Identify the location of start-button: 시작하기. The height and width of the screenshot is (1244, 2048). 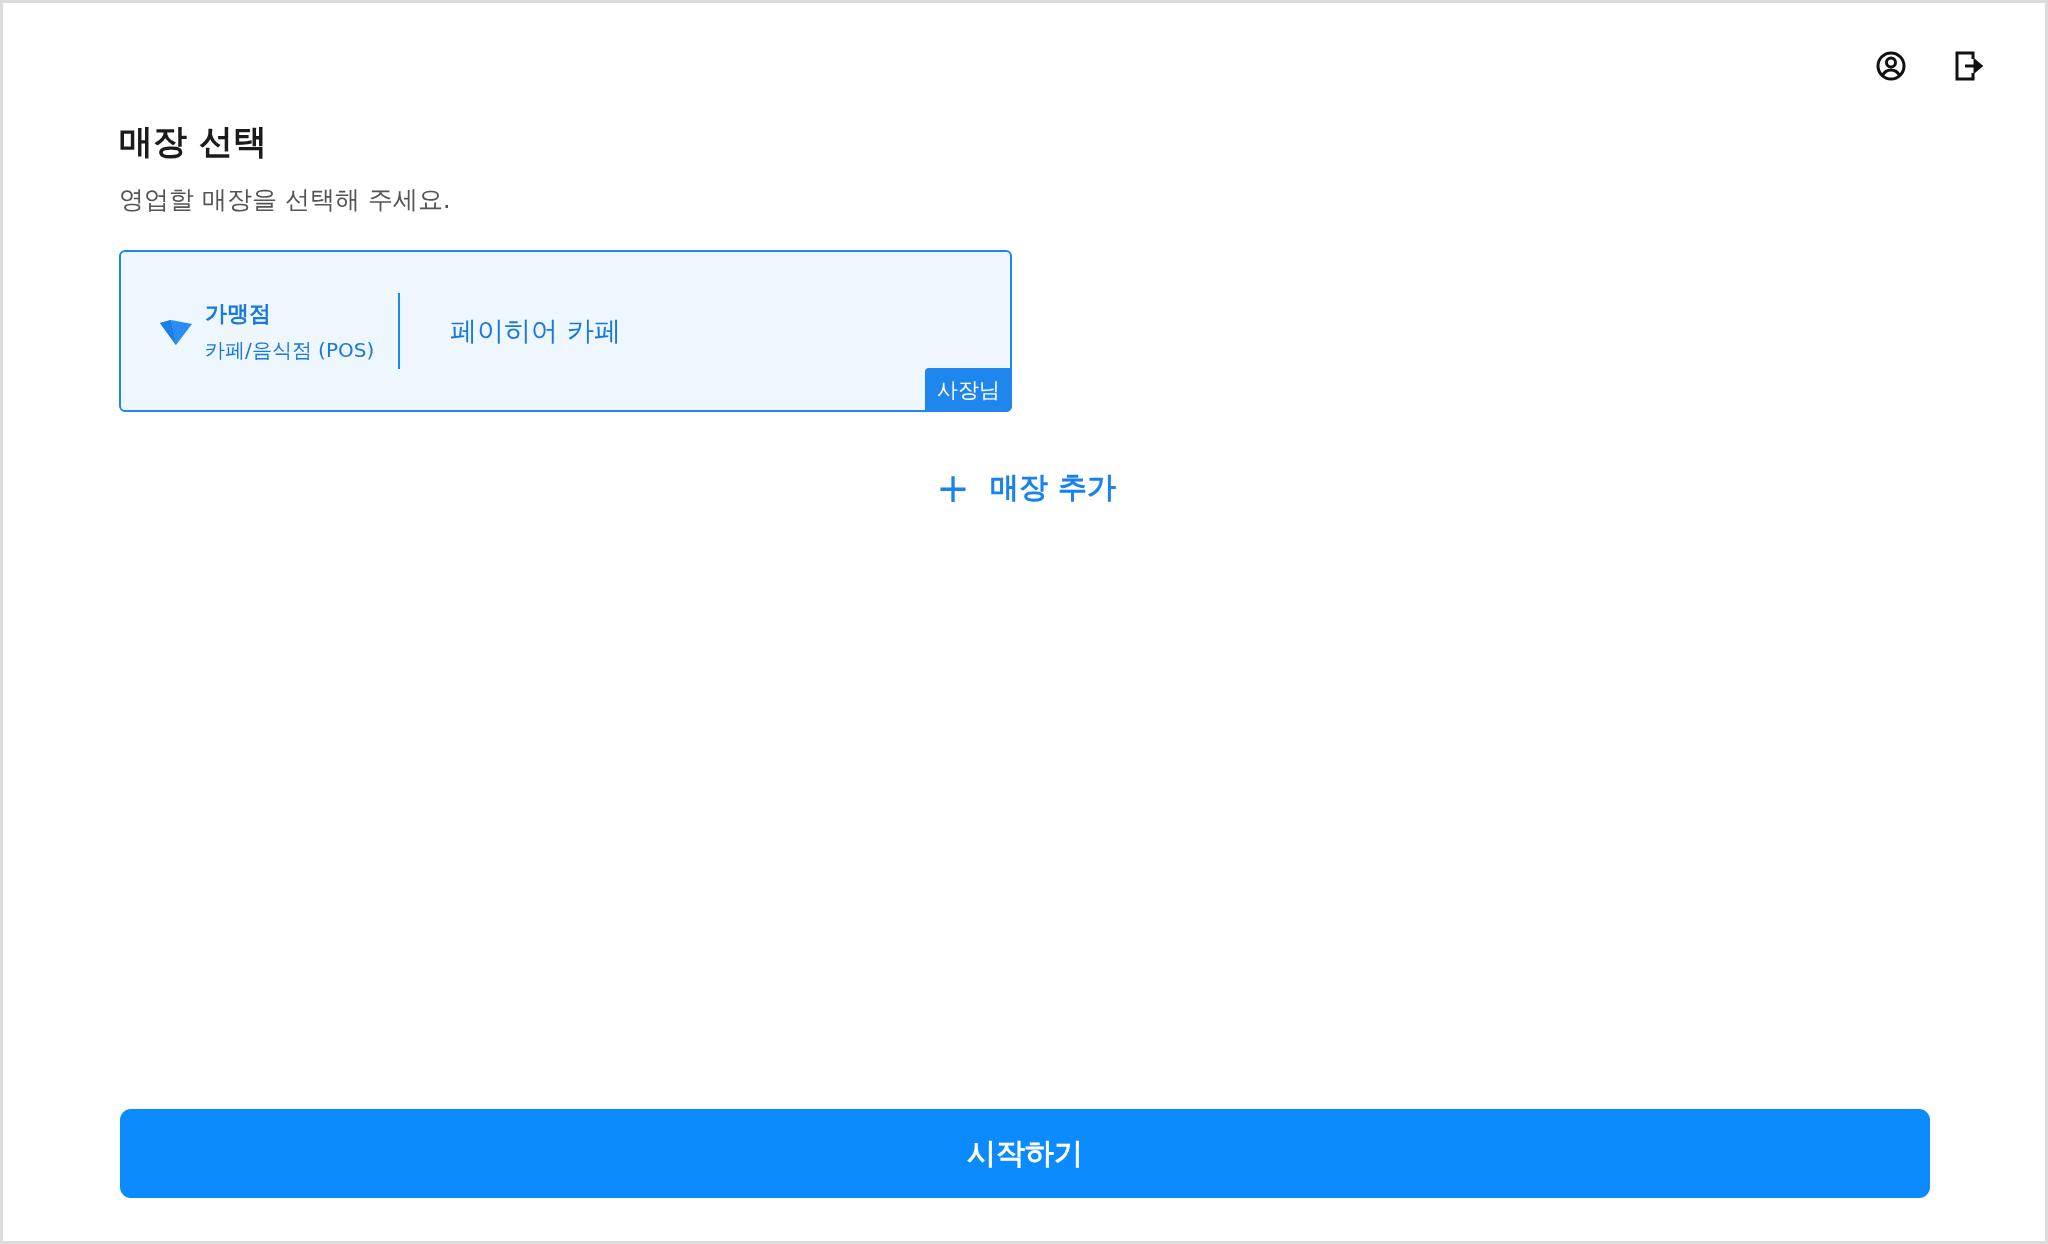
(1025, 1153).